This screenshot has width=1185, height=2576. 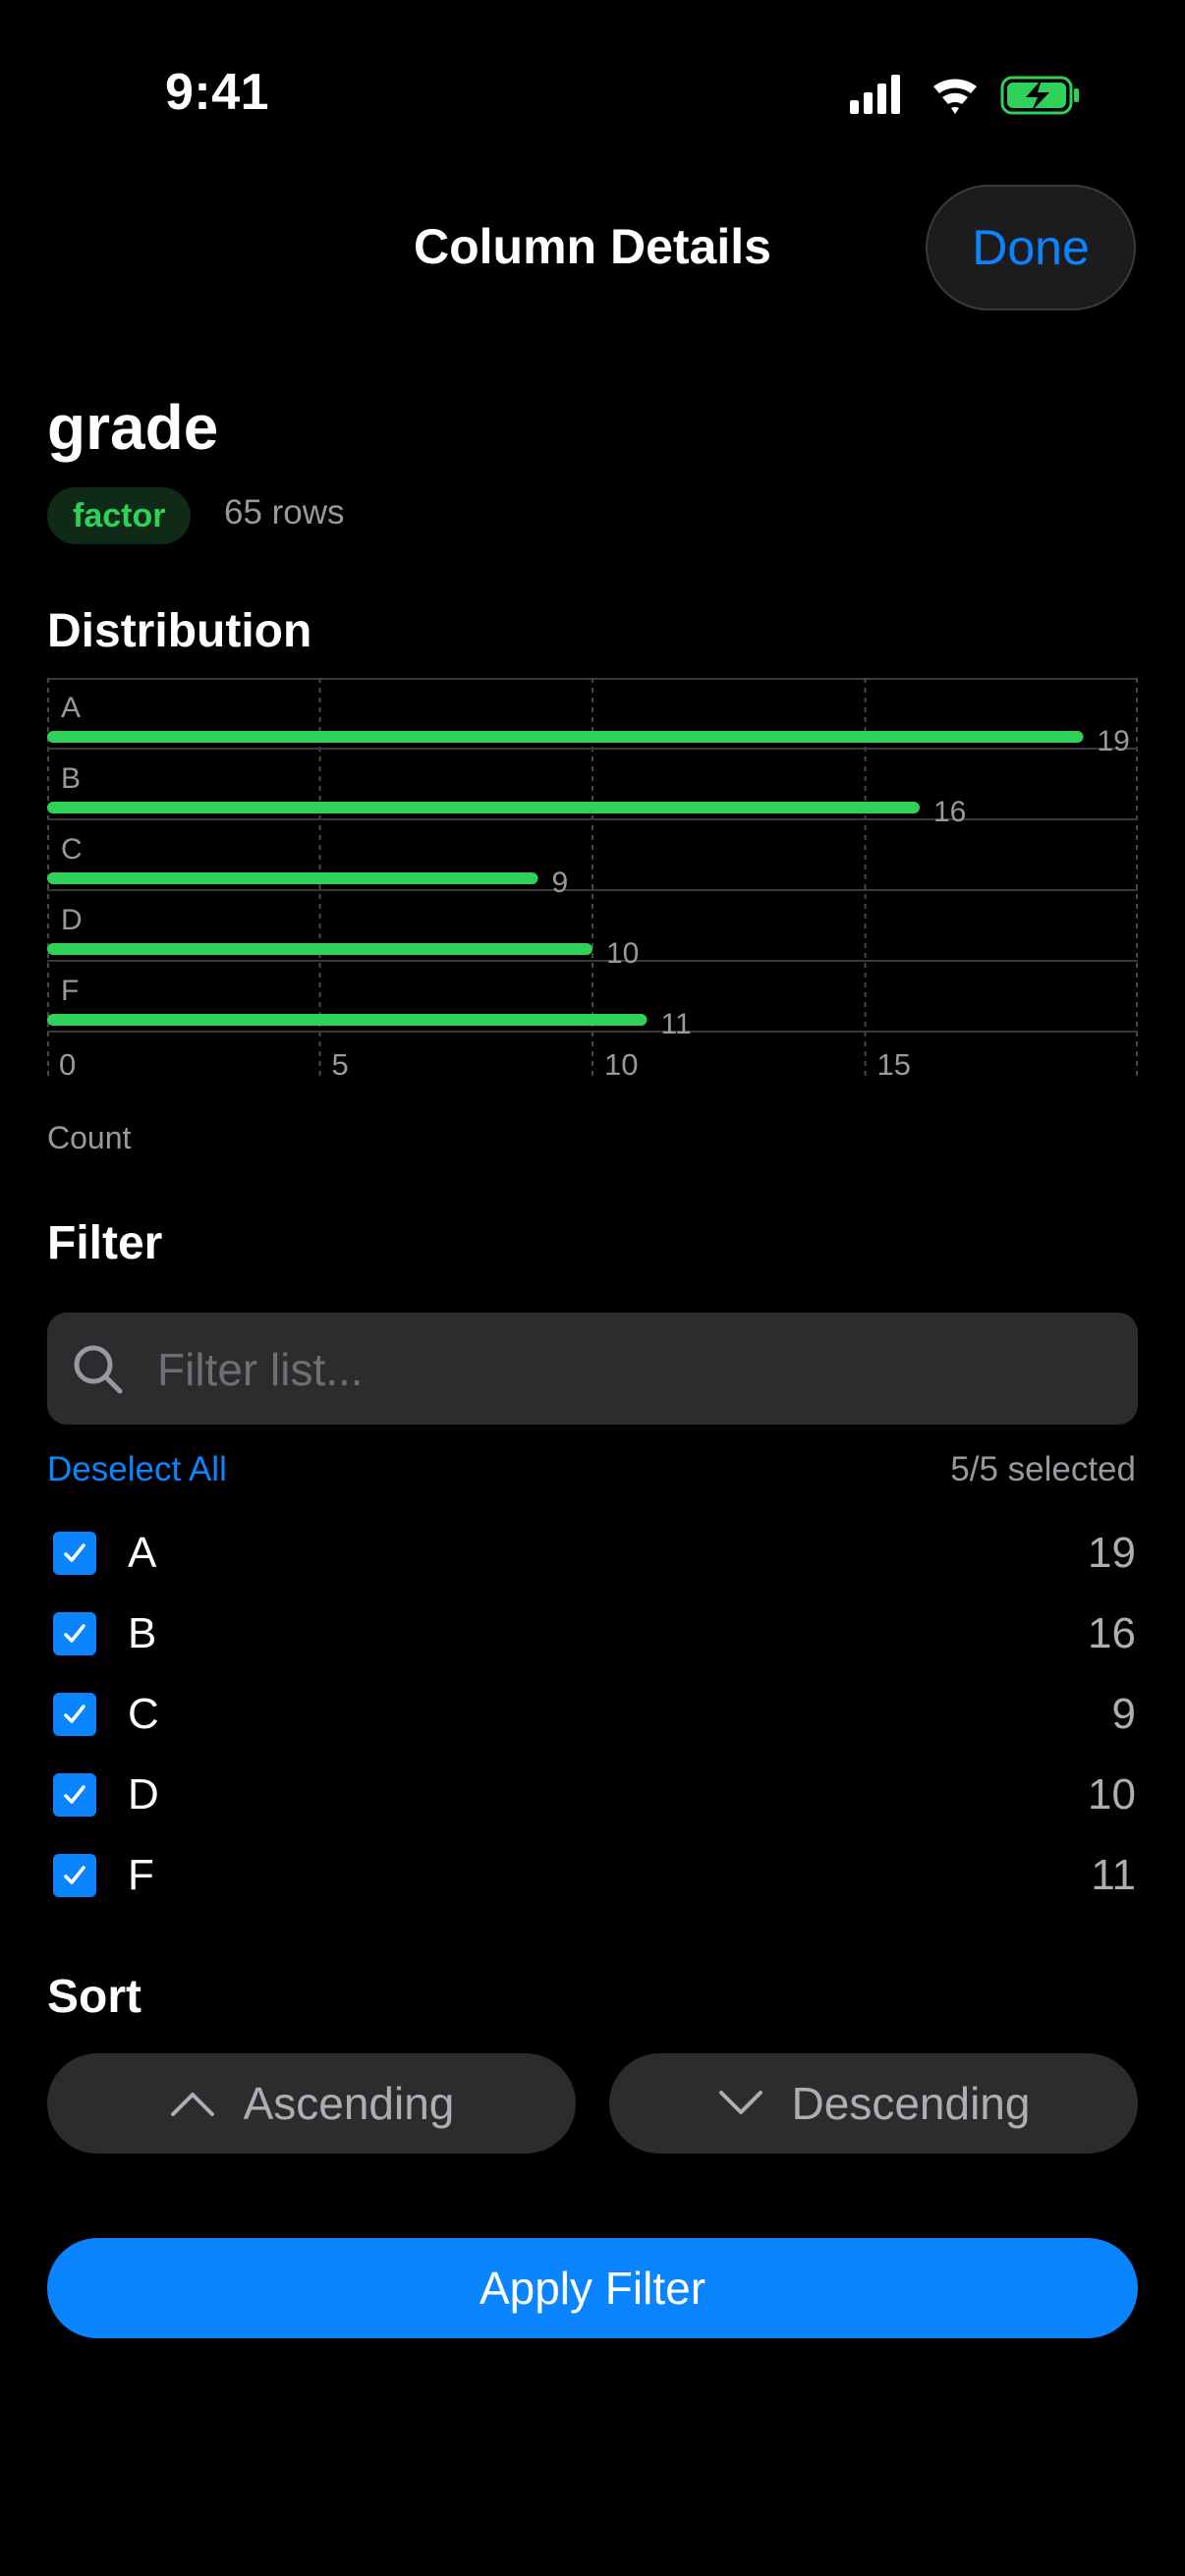 What do you see at coordinates (141, 1875) in the screenshot?
I see `filter-item-label: F` at bounding box center [141, 1875].